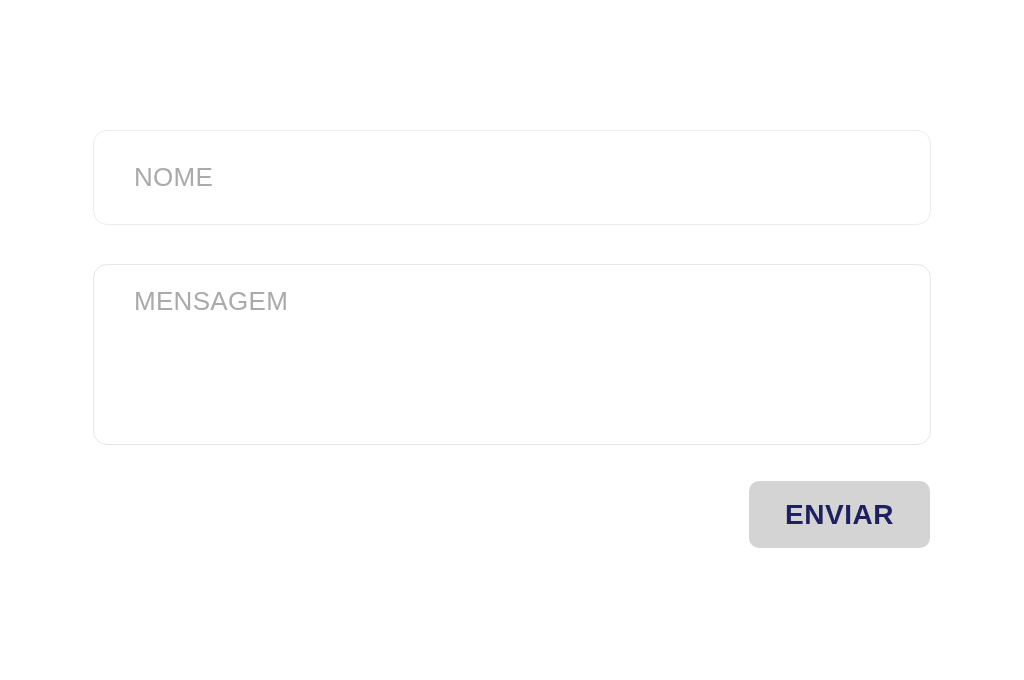 The image size is (1024, 680). What do you see at coordinates (512, 177) in the screenshot?
I see `name-field: NOME` at bounding box center [512, 177].